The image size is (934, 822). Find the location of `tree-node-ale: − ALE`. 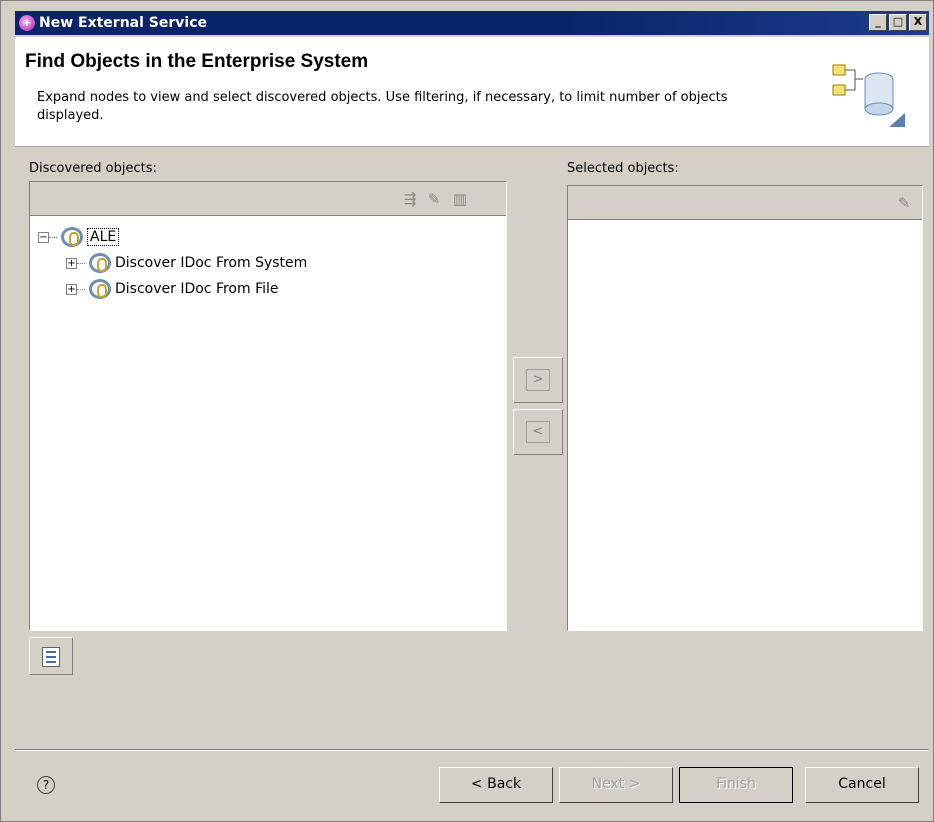

tree-node-ale: − ALE is located at coordinates (172, 237).